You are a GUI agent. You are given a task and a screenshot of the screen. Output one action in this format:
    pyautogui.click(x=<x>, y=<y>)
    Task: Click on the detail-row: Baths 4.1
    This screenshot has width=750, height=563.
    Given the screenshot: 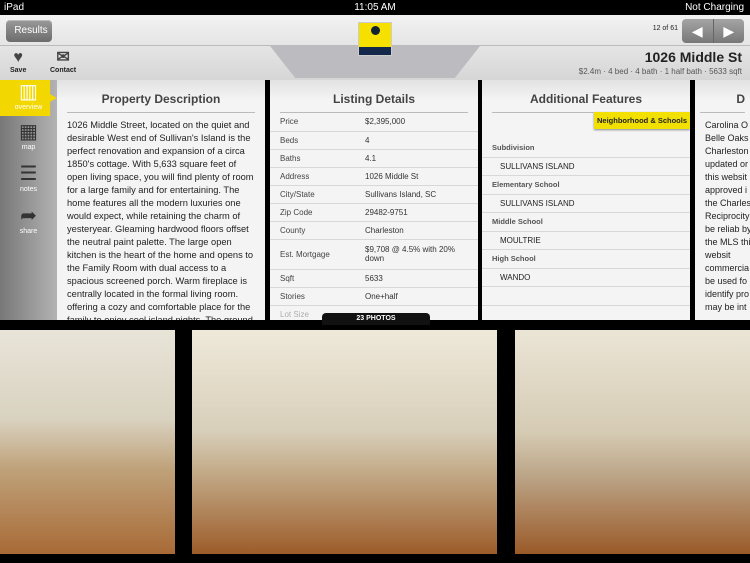 What is the action you would take?
    pyautogui.click(x=374, y=158)
    